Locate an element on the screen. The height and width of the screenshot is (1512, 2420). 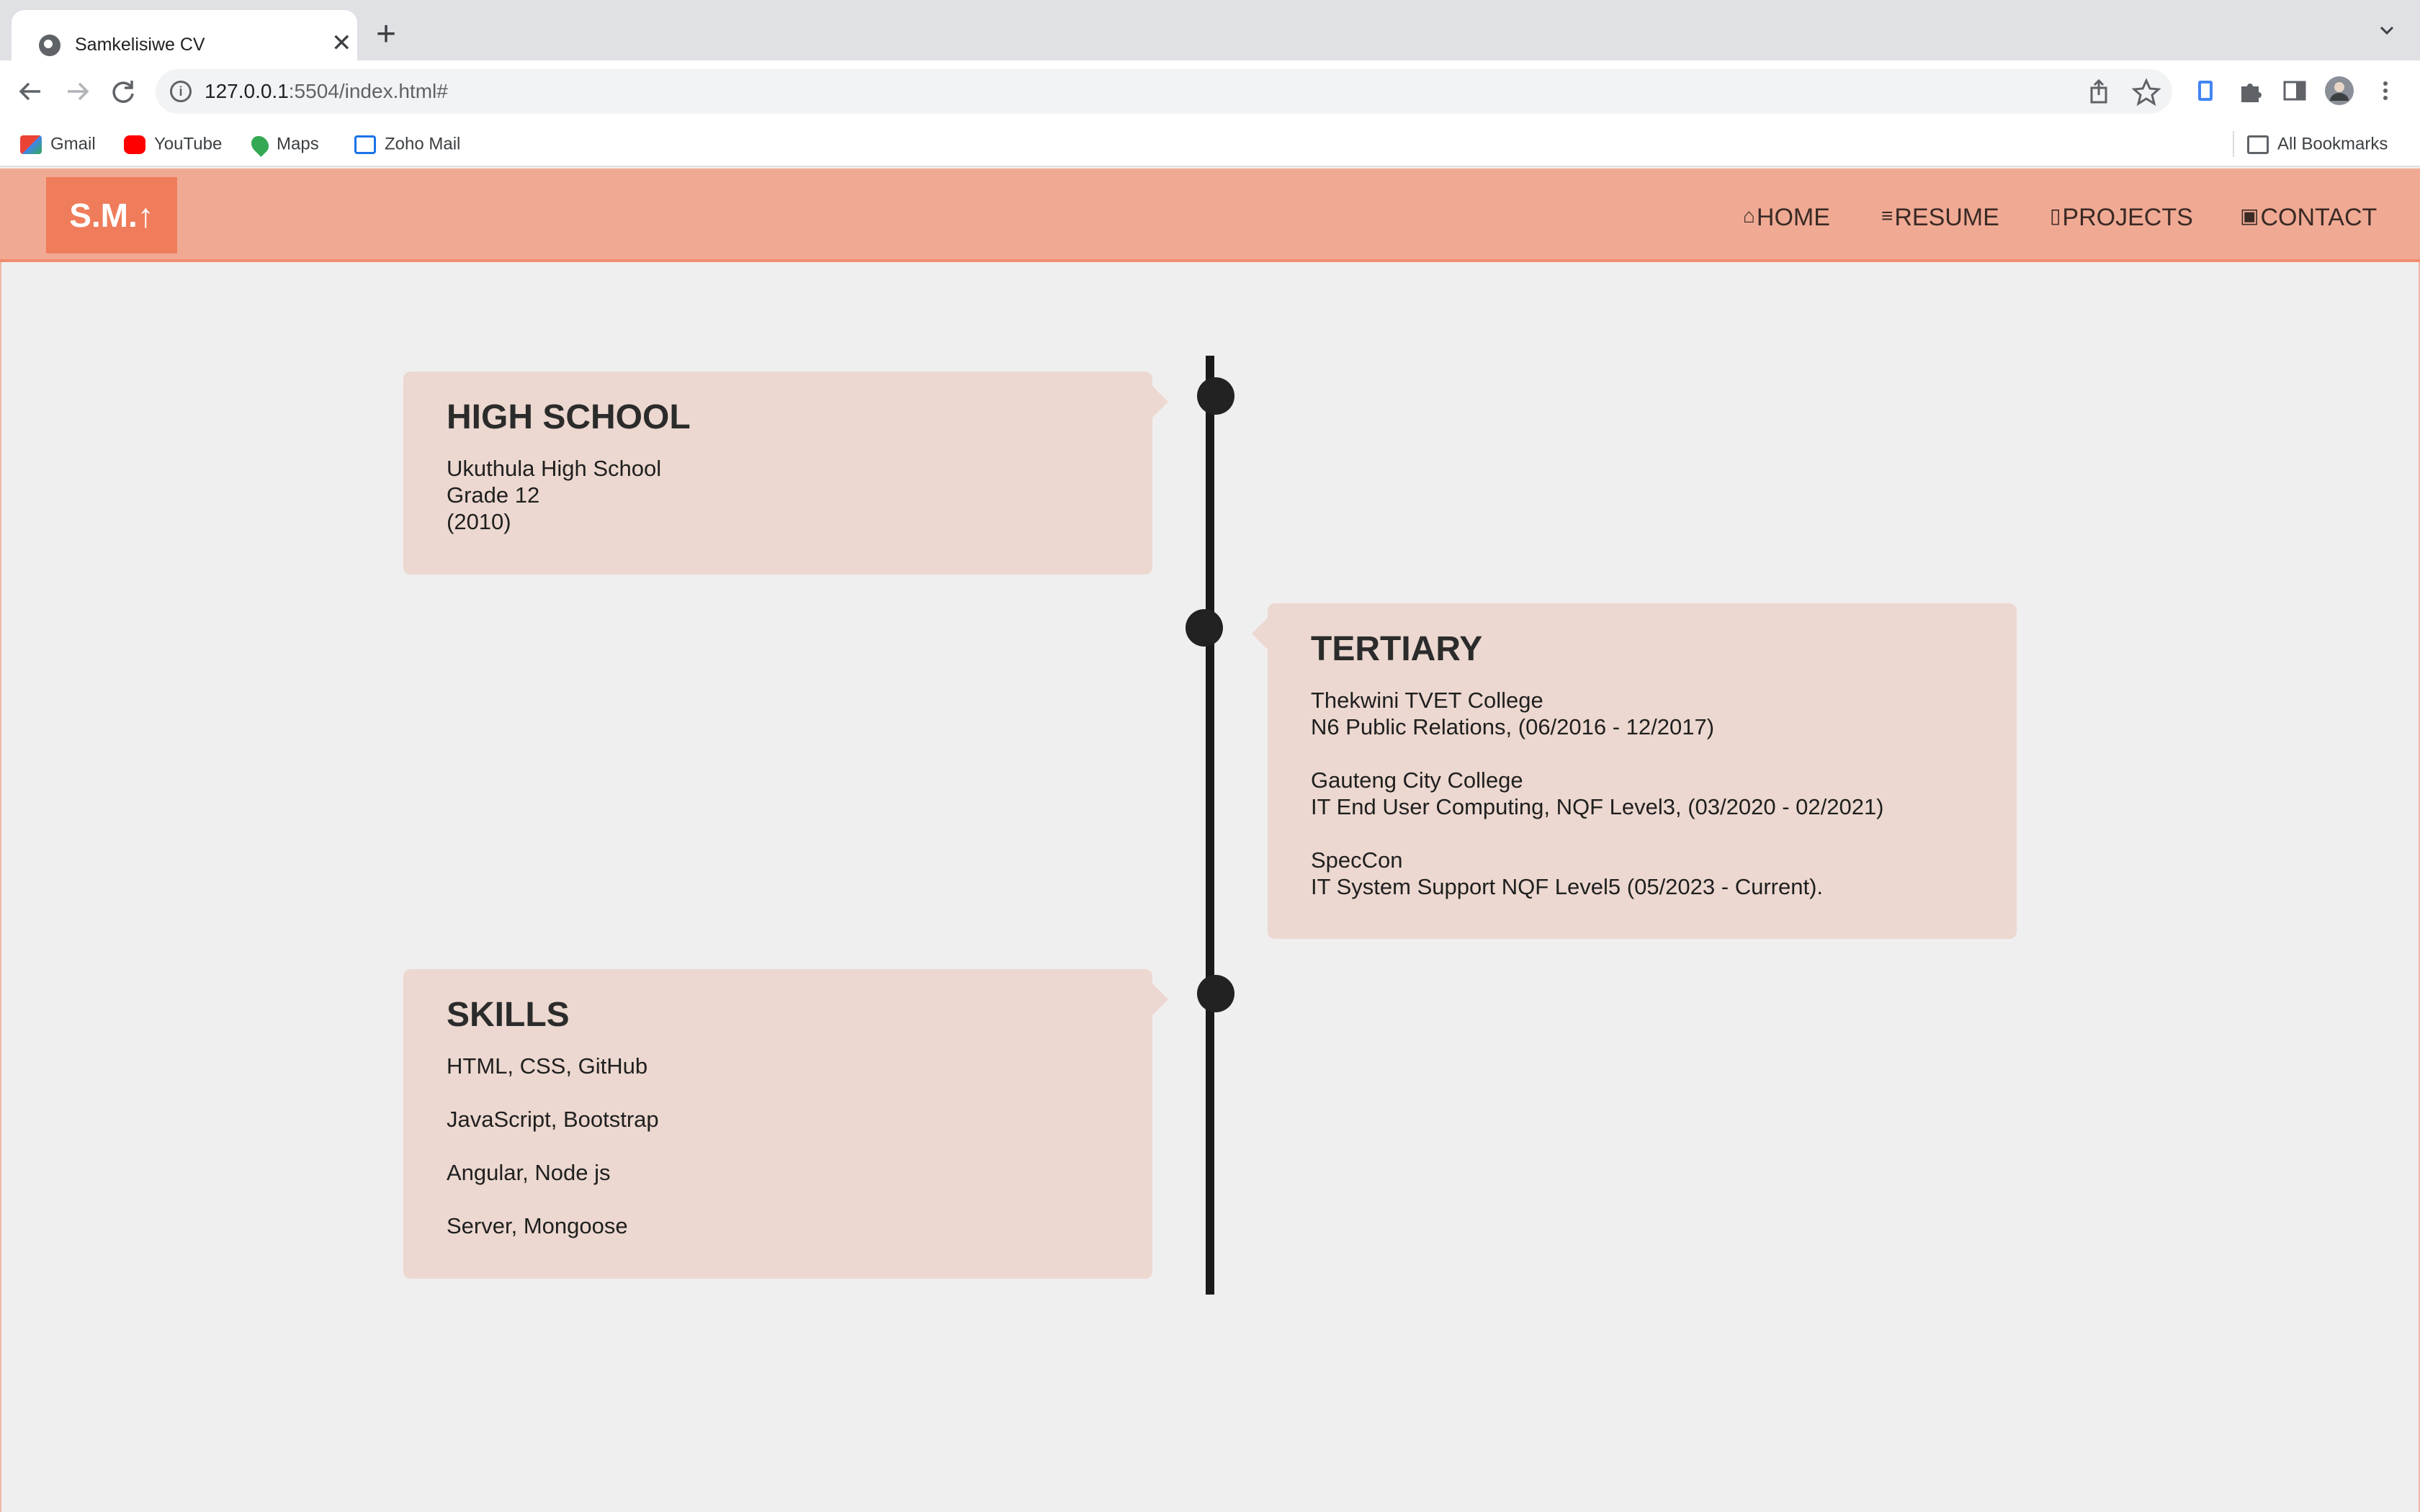
bookmark-zoho-mail: Zoho Mail is located at coordinates (407, 144).